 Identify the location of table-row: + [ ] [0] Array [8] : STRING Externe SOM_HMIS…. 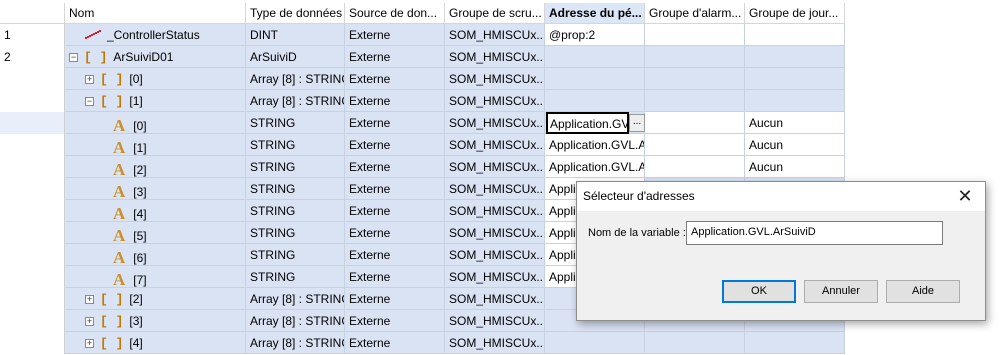
(503, 79).